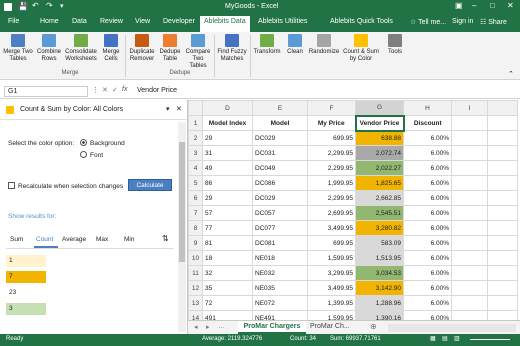 This screenshot has height=346, width=520. What do you see at coordinates (227, 273) in the screenshot?
I see `cell-model-index: 32` at bounding box center [227, 273].